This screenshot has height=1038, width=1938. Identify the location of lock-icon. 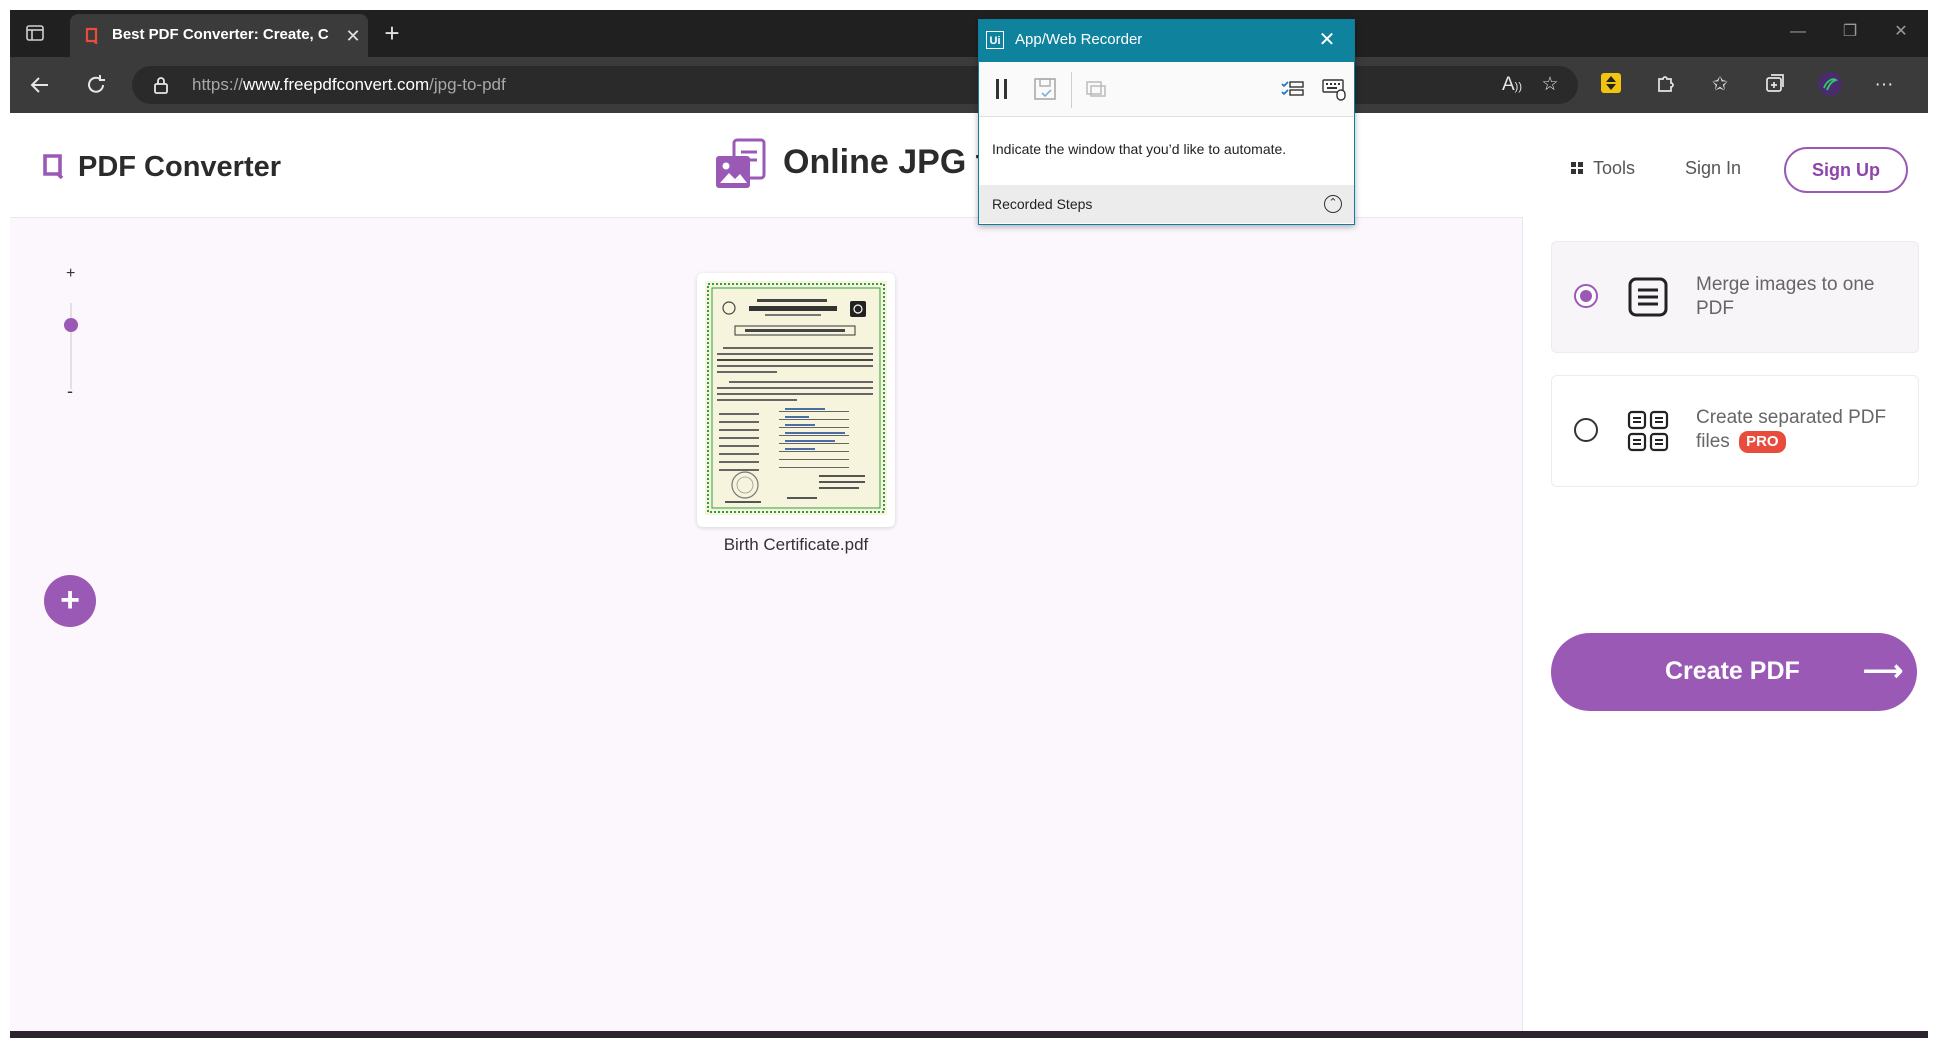
(161, 85).